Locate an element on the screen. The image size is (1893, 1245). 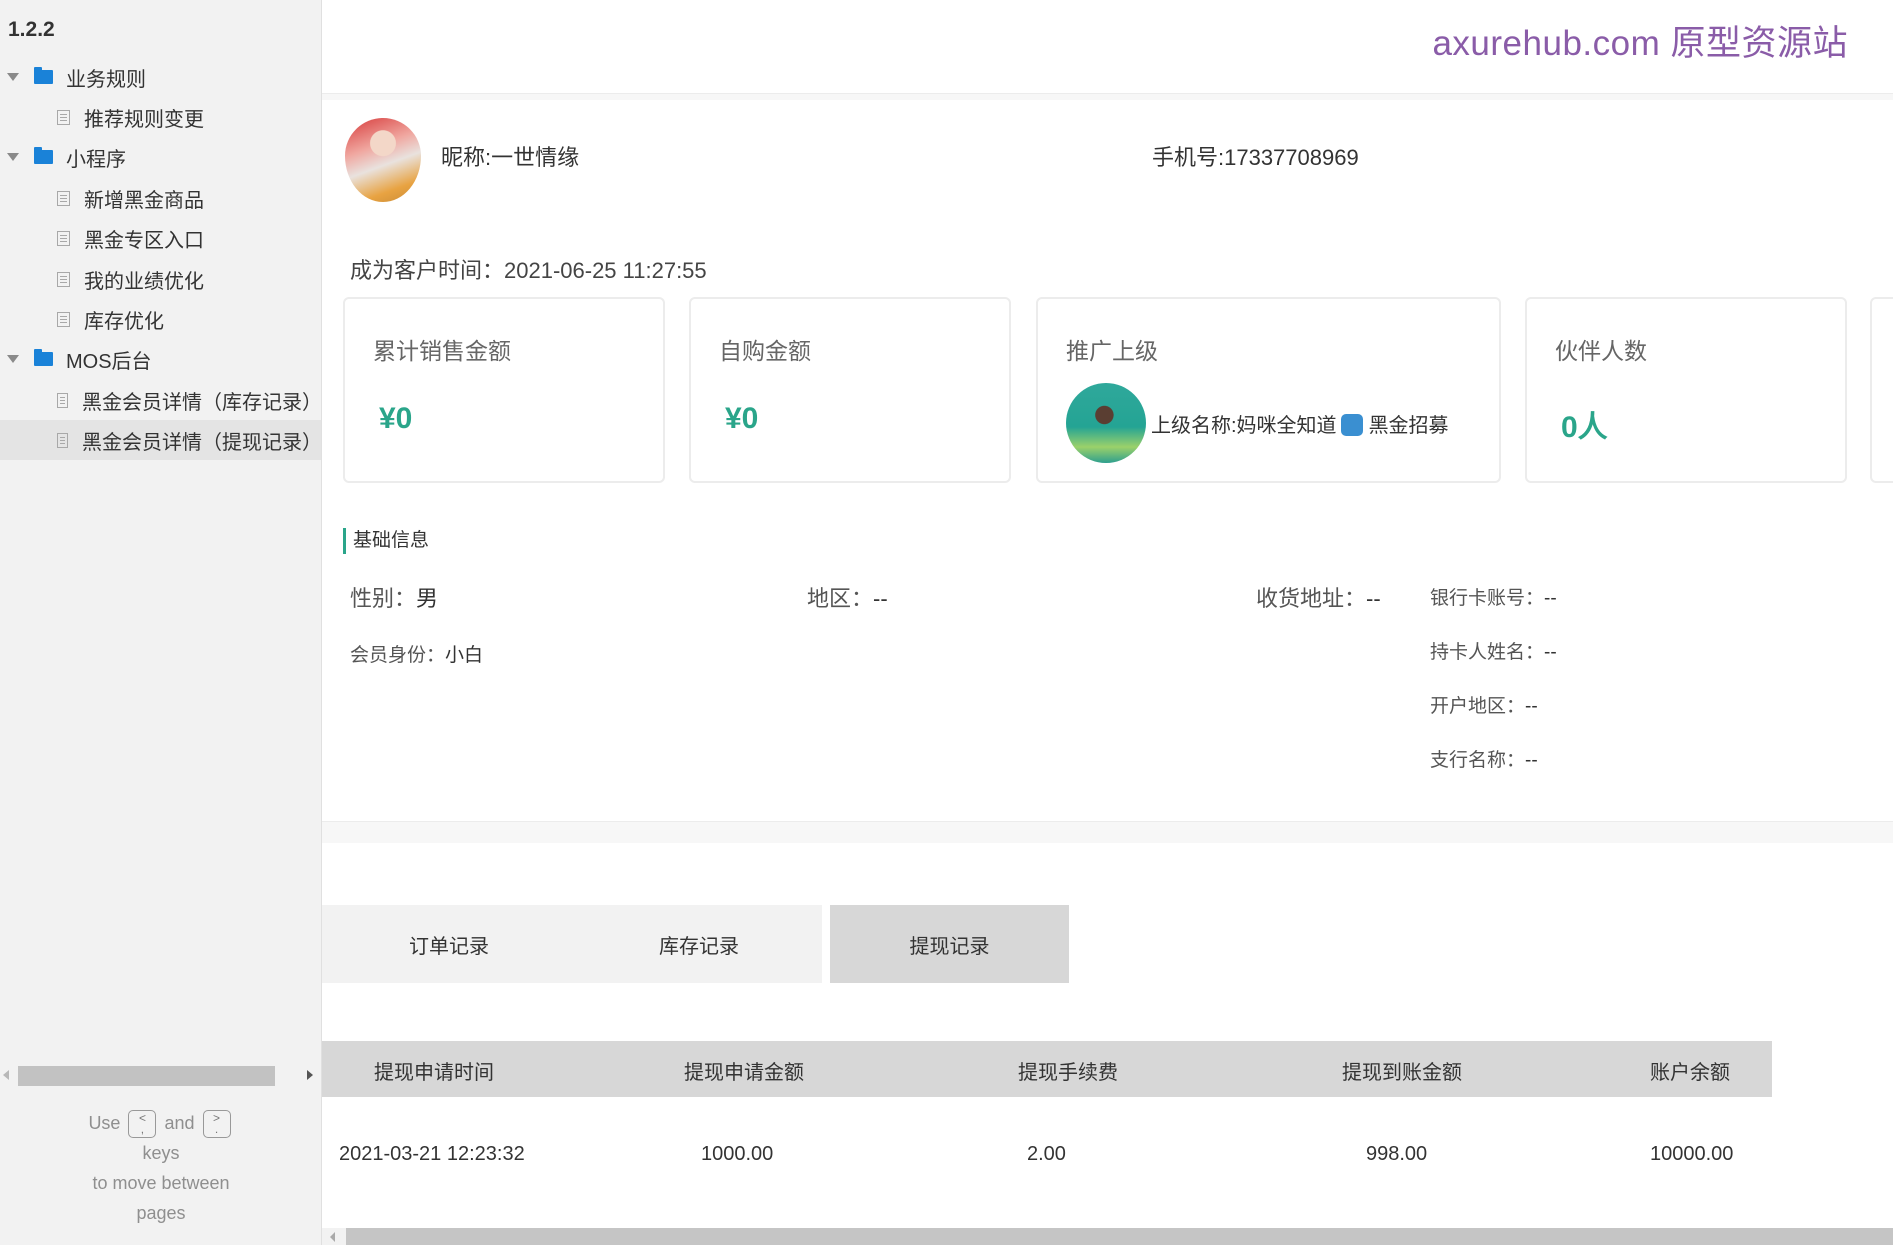
hint-text: to move between is located at coordinates (161, 1183).